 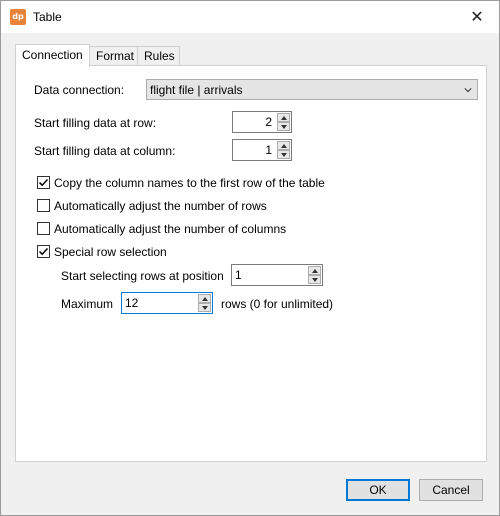 I want to click on maximum-value: 12, so click(x=132, y=303).